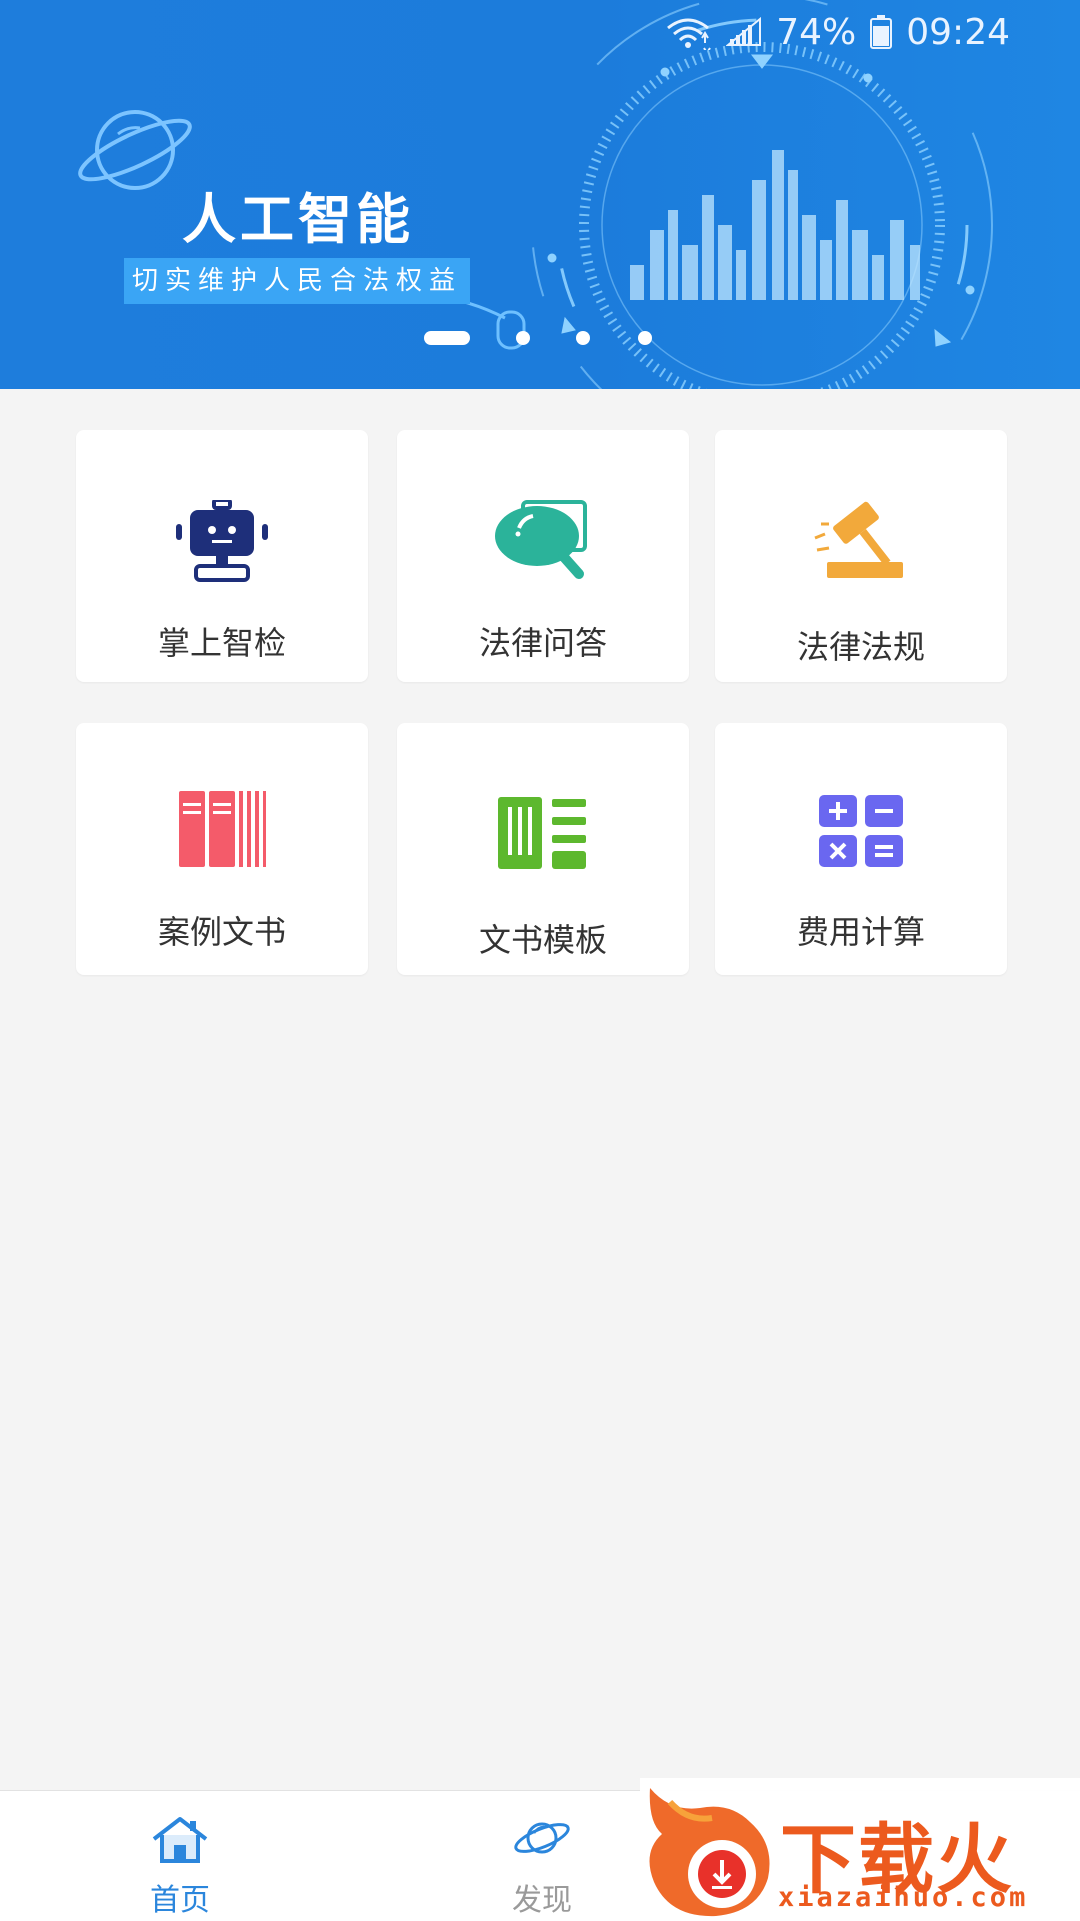  Describe the element at coordinates (221, 932) in the screenshot. I see `feature-card-label: 案例文书` at that location.